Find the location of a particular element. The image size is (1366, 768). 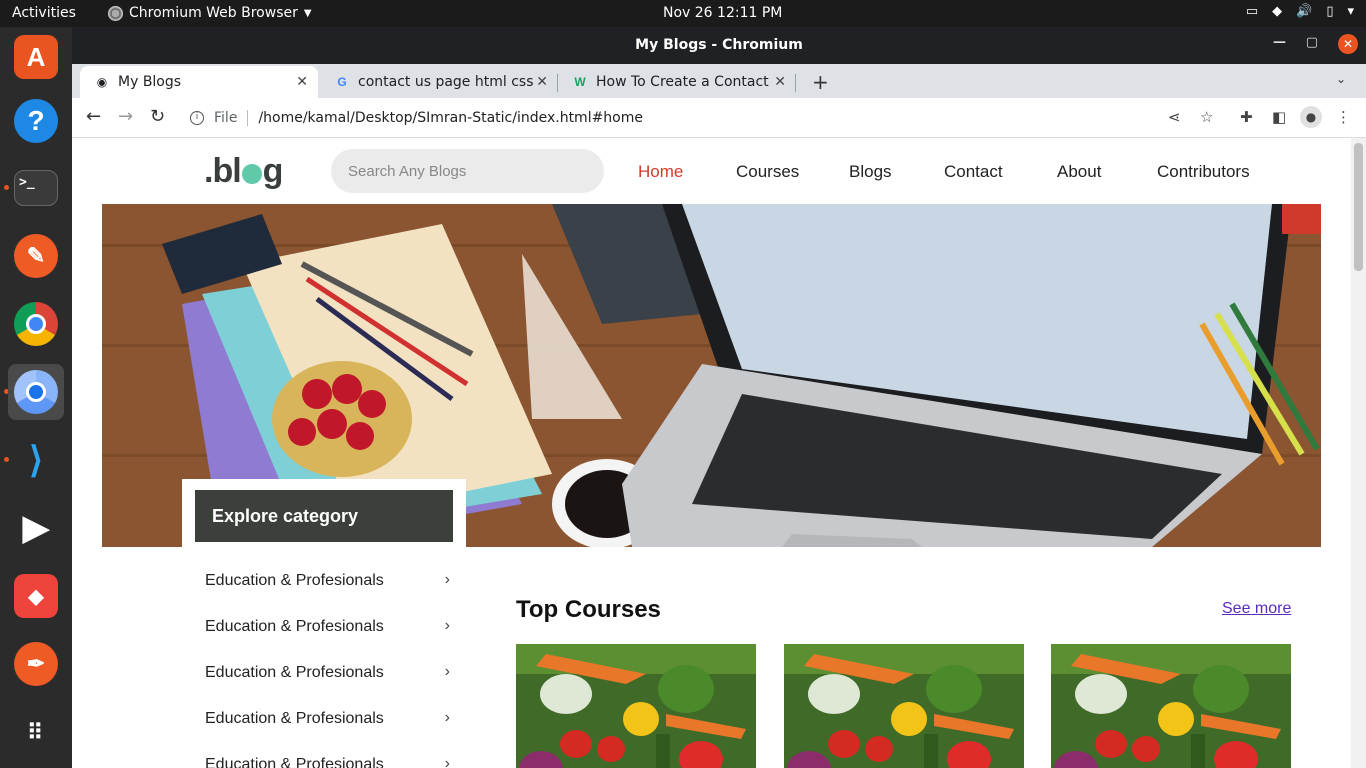

chrome-icon is located at coordinates (36, 324).